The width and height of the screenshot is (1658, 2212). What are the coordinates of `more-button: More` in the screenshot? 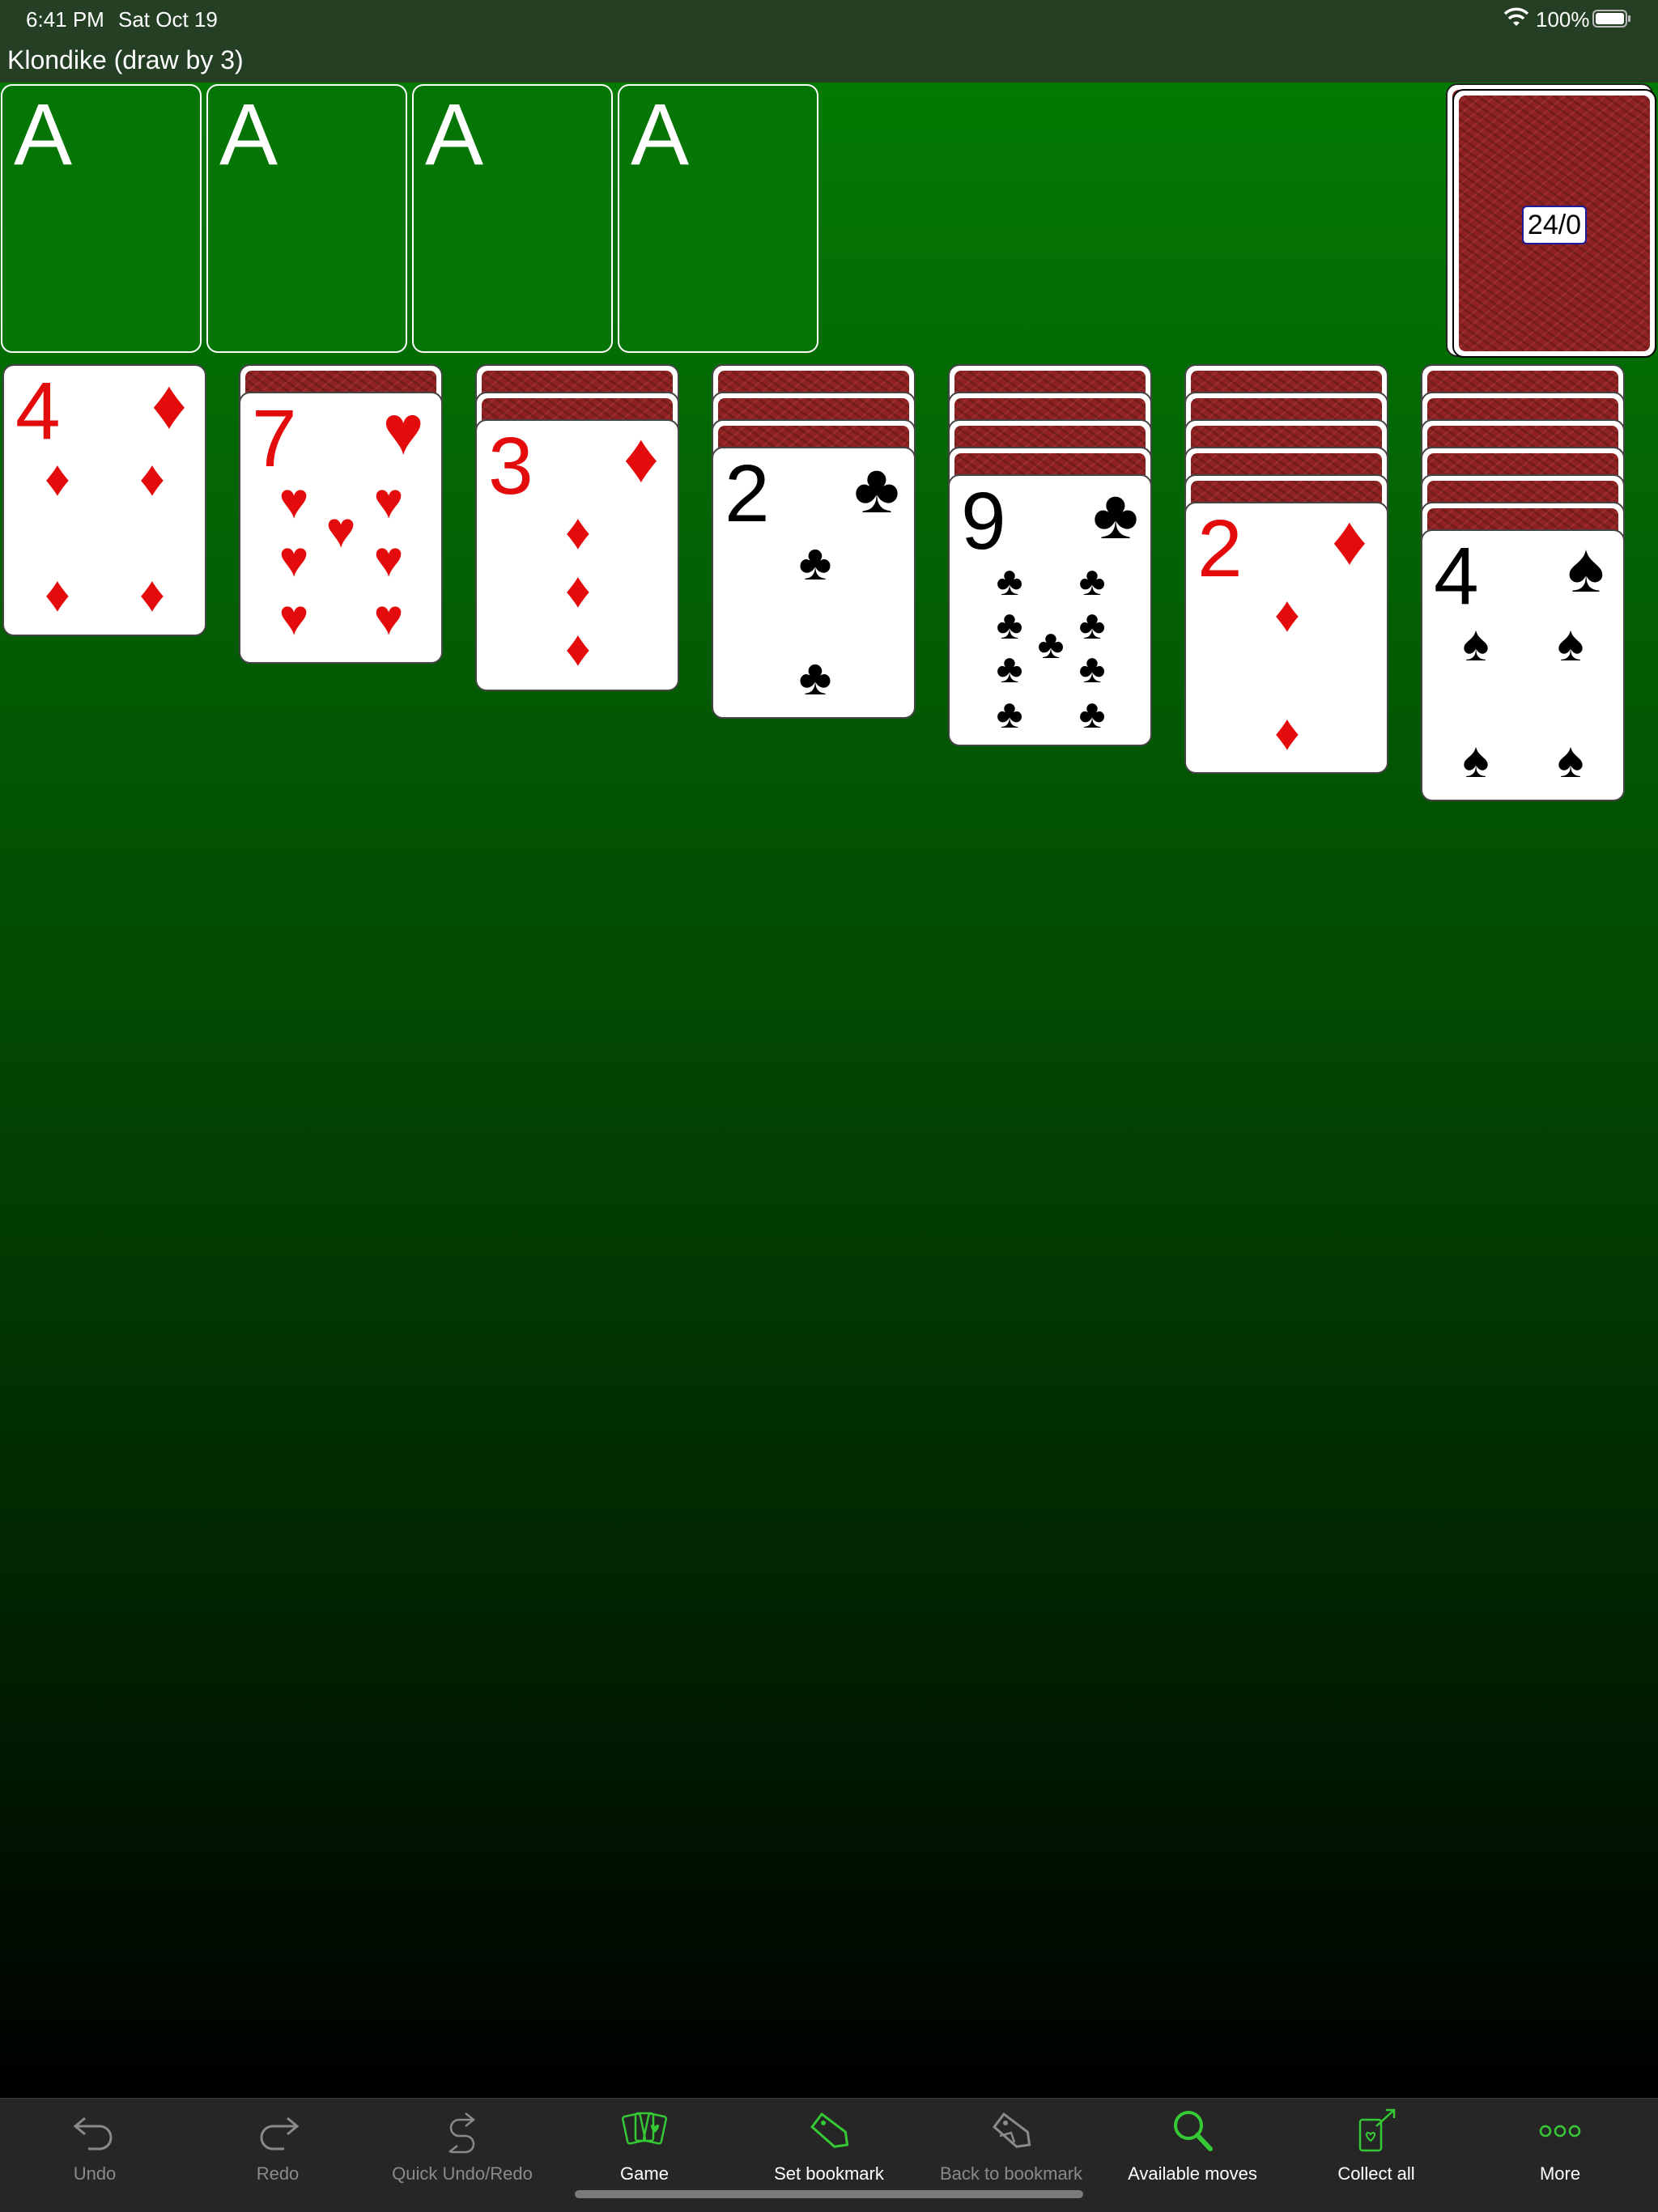 It's located at (1560, 2143).